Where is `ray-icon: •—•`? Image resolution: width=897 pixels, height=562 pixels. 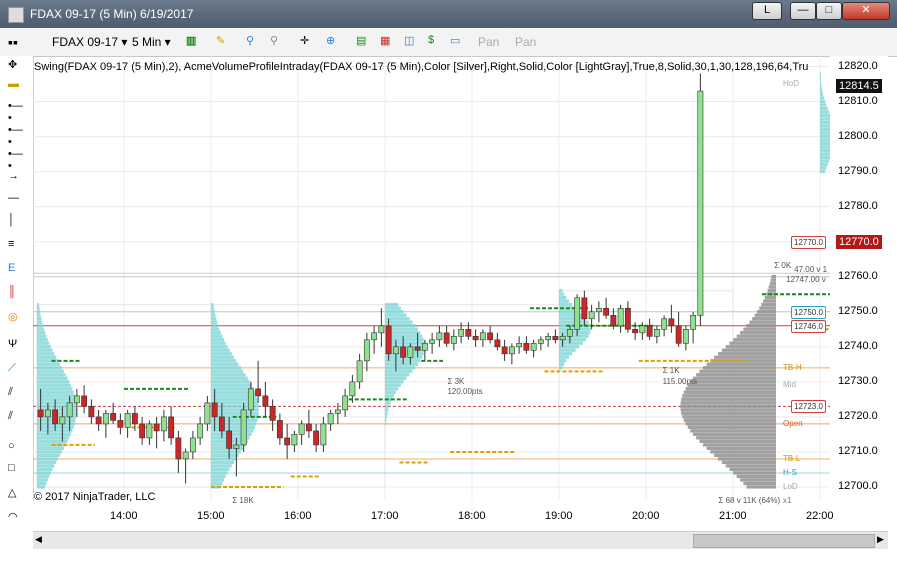 ray-icon: •—• is located at coordinates (17, 136).